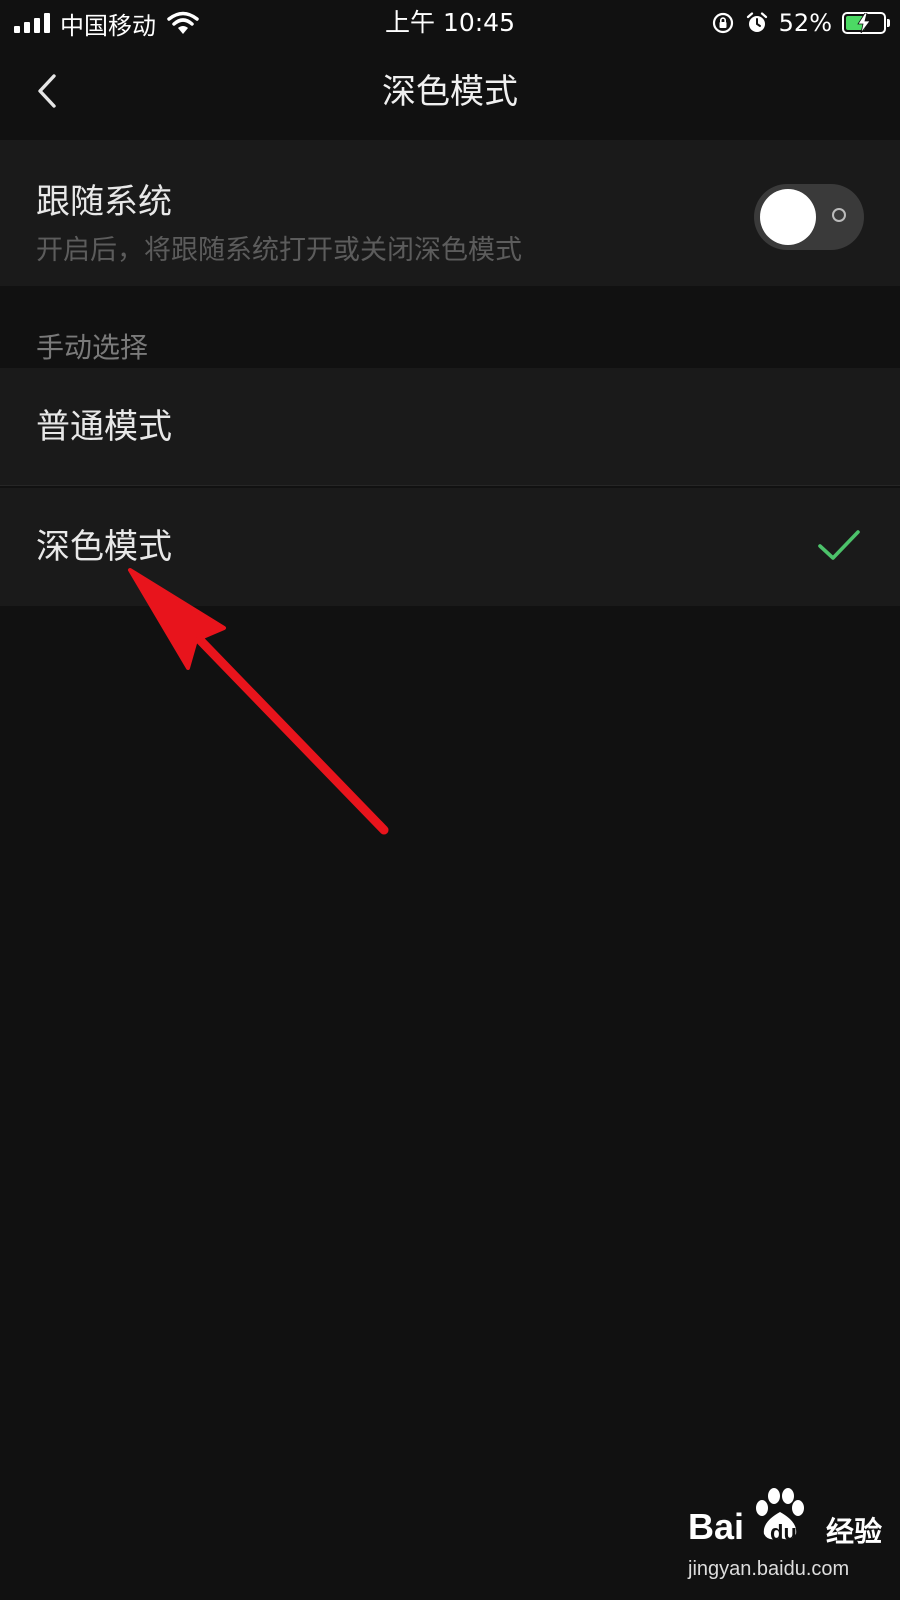 Image resolution: width=900 pixels, height=1600 pixels. What do you see at coordinates (450, 547) in the screenshot?
I see `mode-option-dark: 深色模式` at bounding box center [450, 547].